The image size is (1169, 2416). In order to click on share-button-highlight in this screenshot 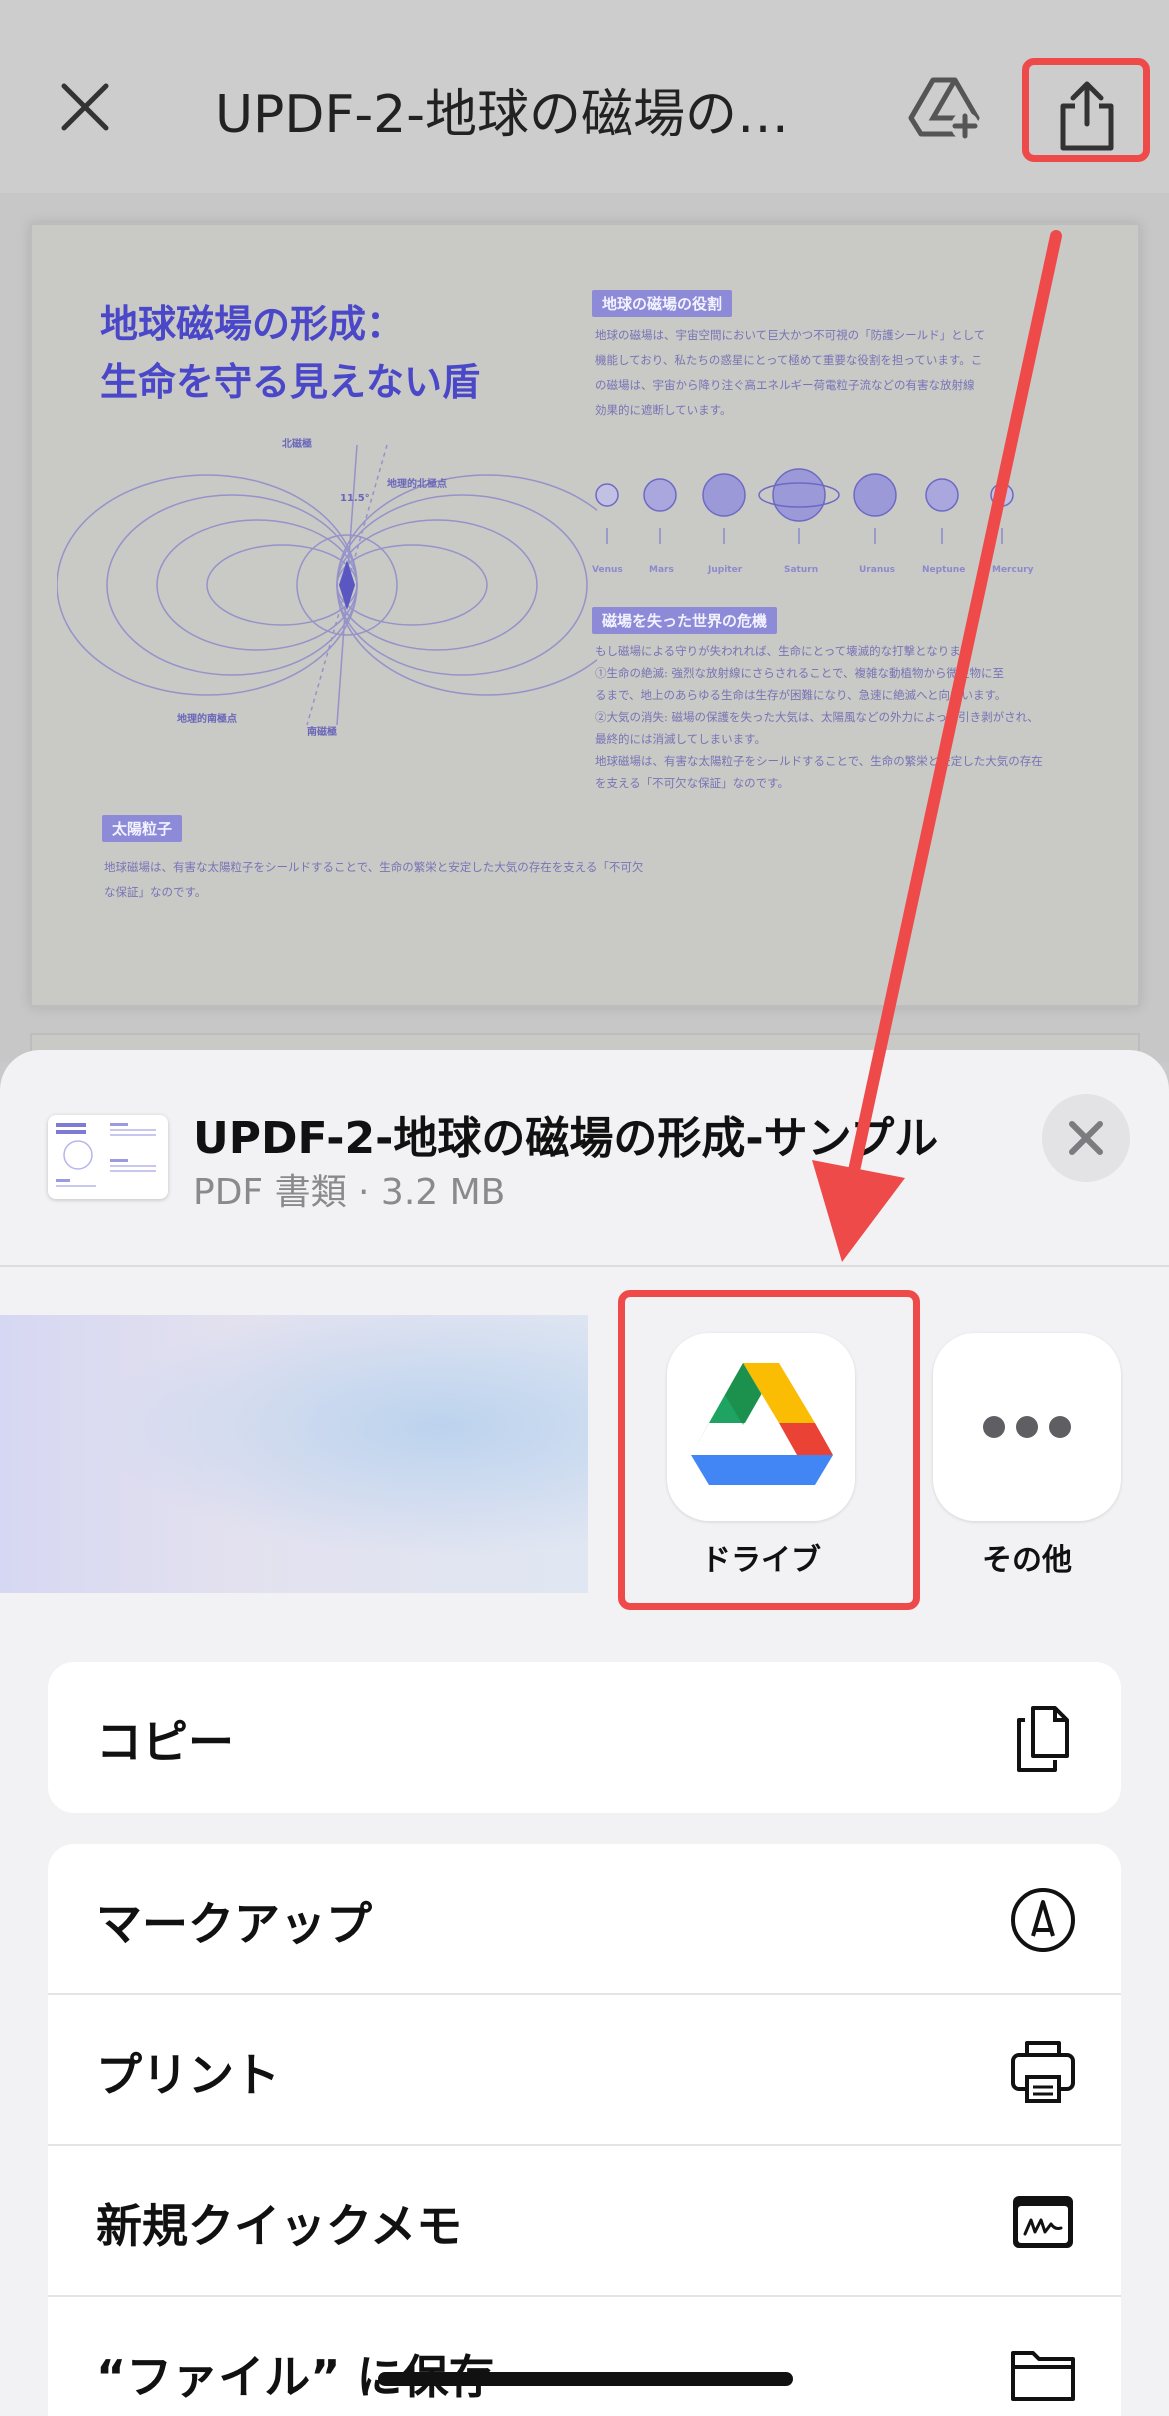, I will do `click(1086, 110)`.